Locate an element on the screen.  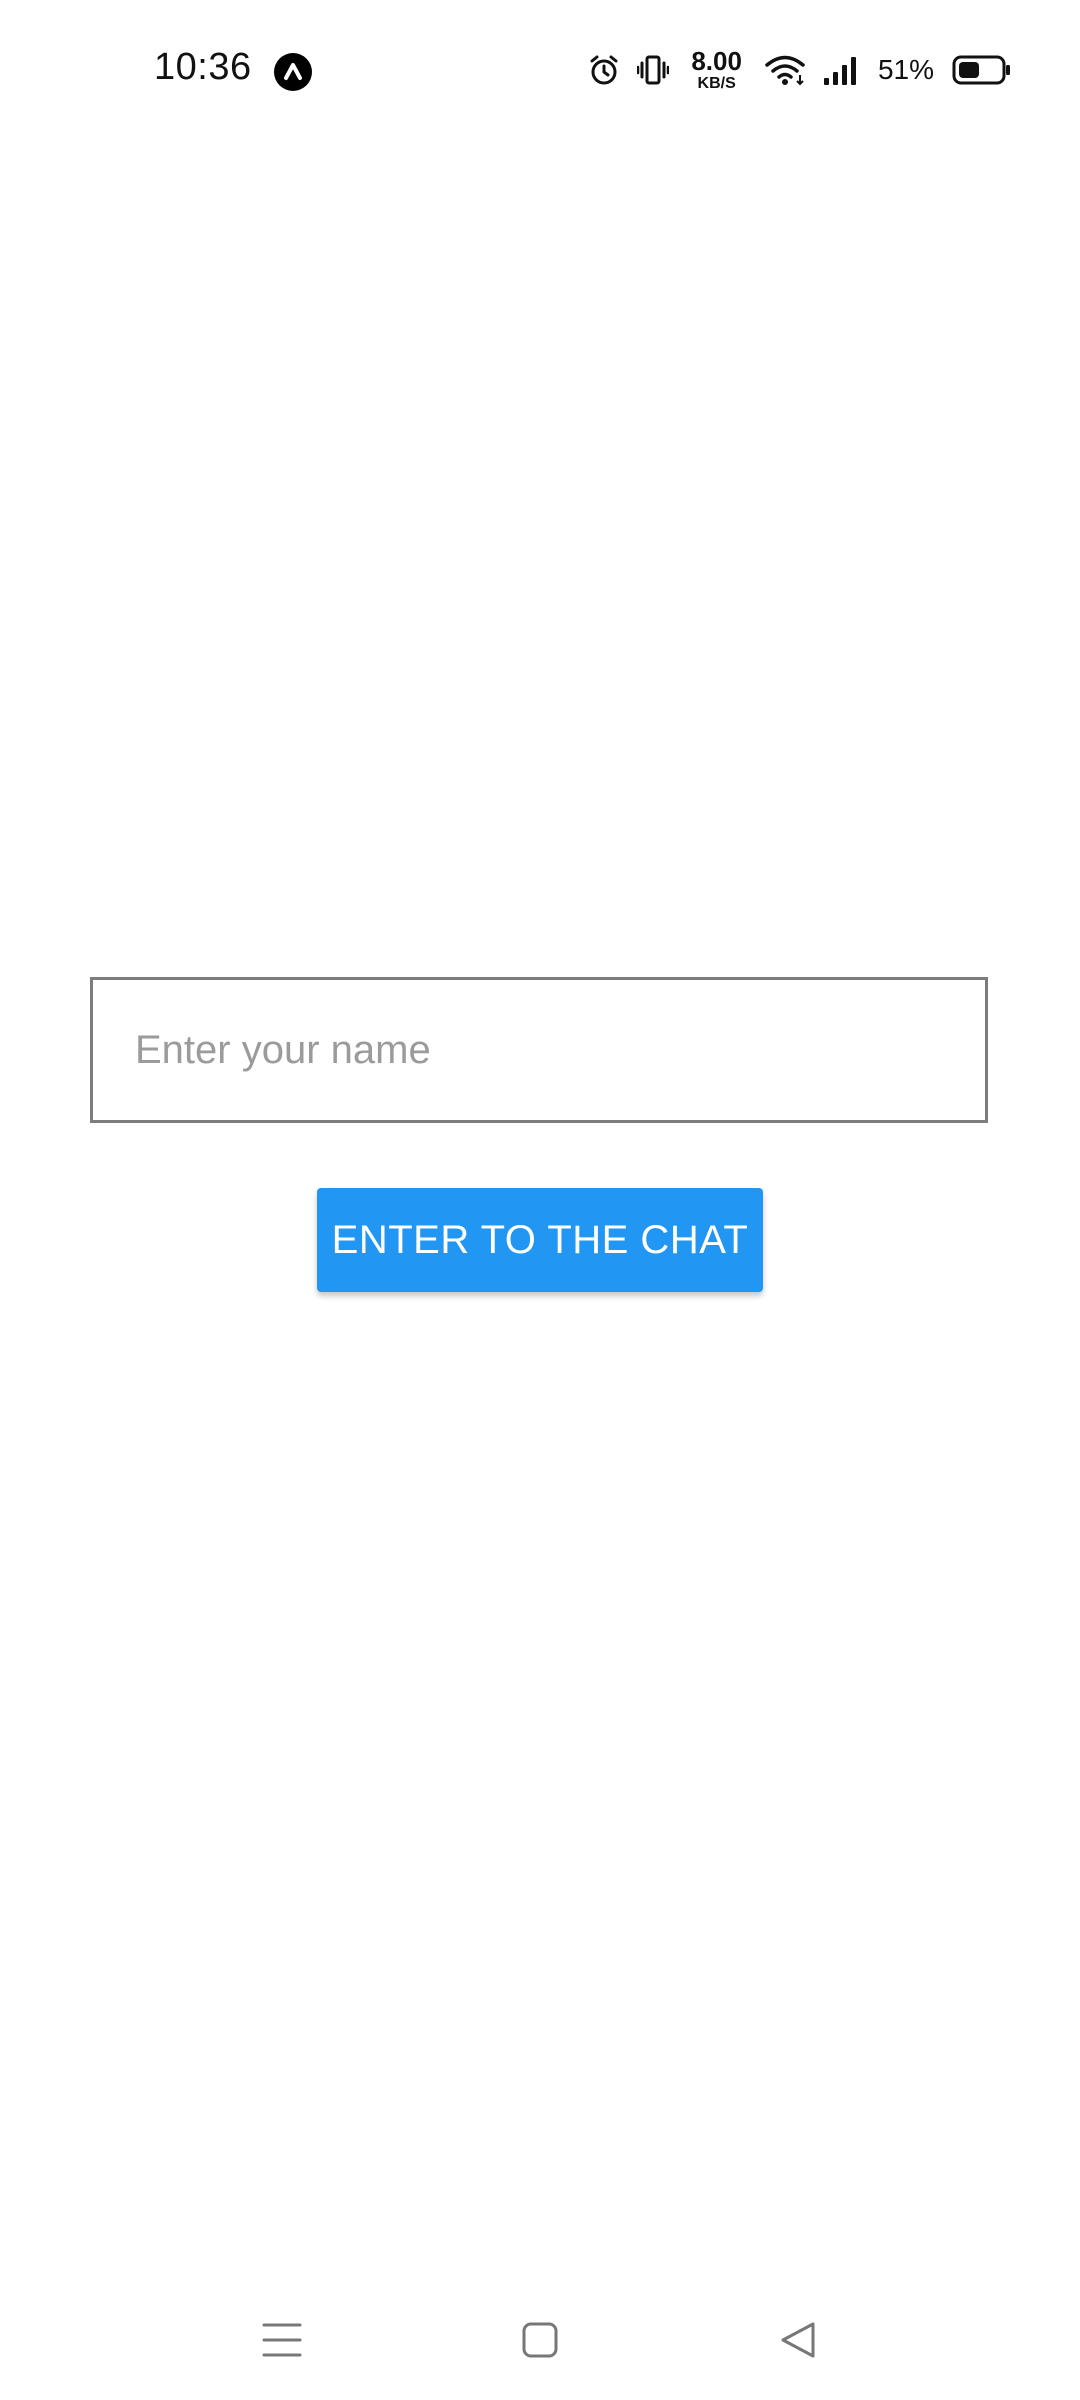
network-speed: 8.00 KB/S is located at coordinates (716, 70).